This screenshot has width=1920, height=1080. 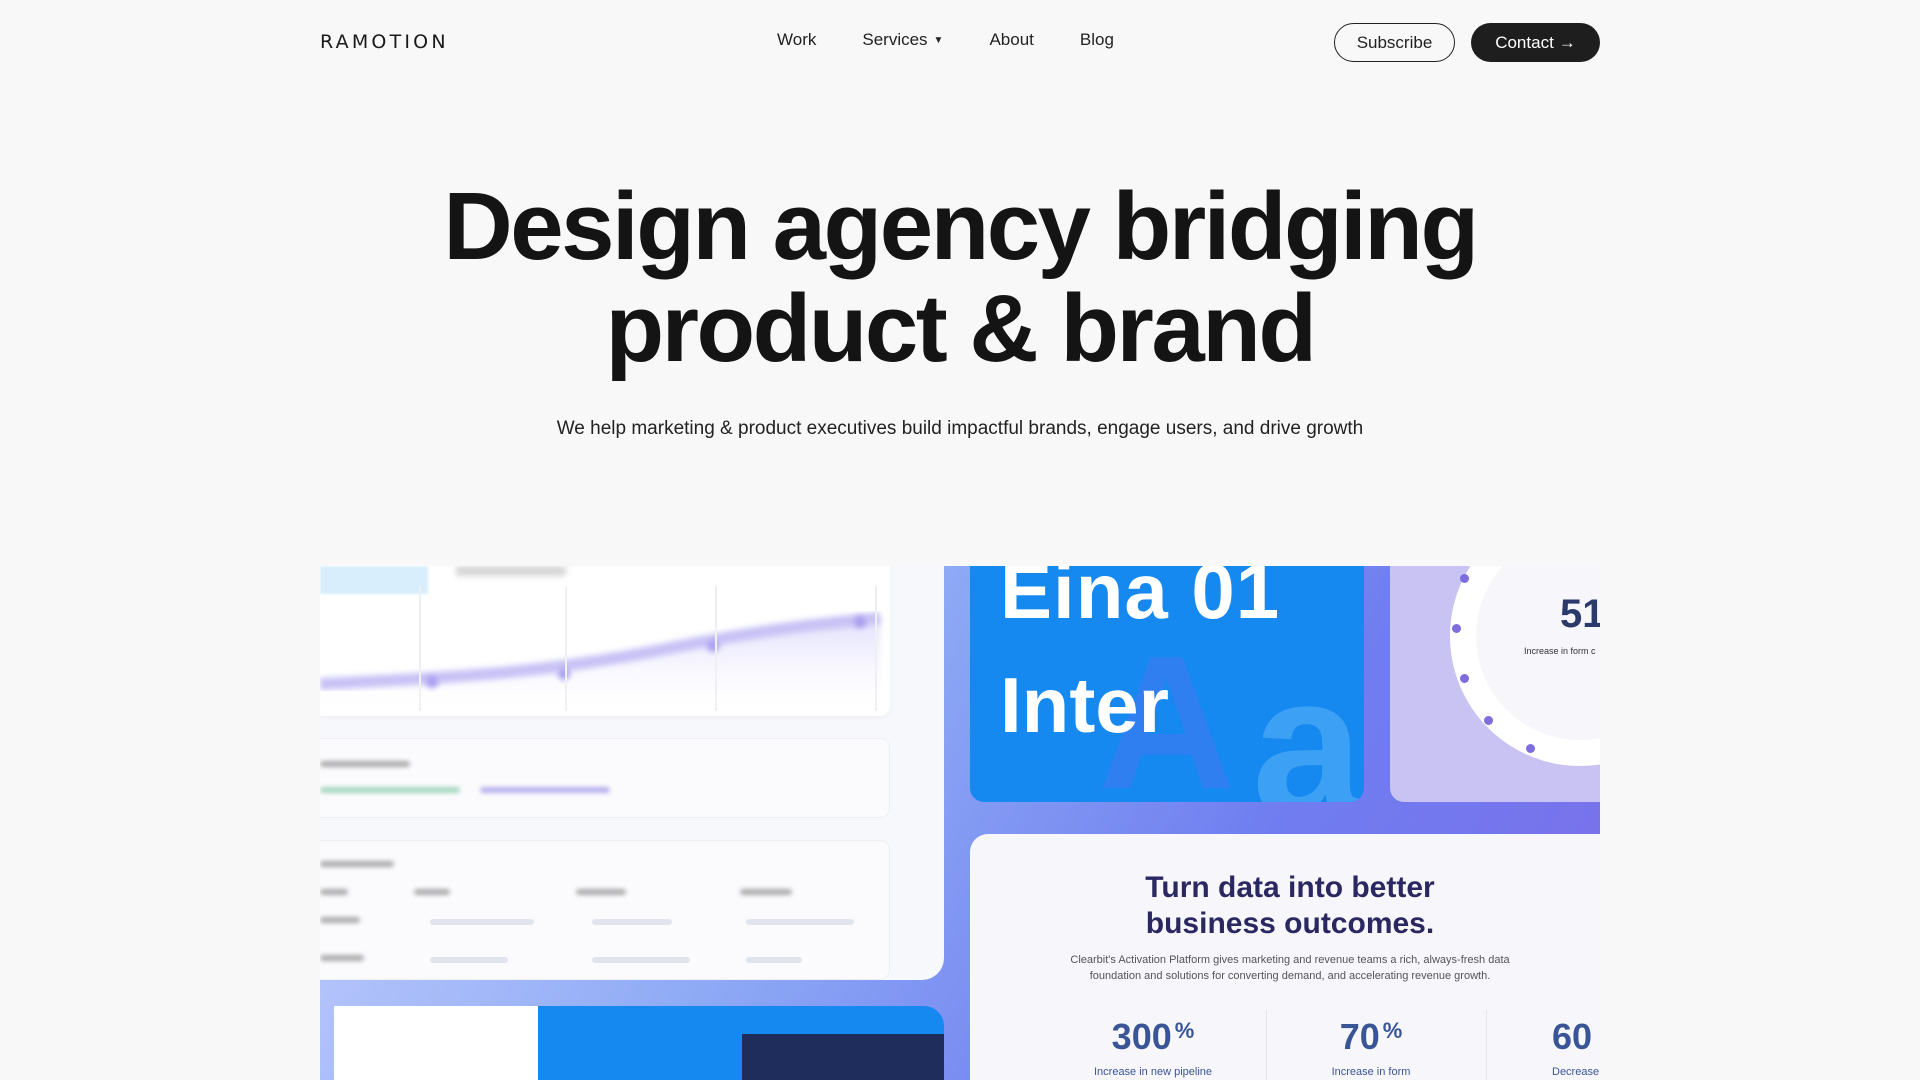 I want to click on caret-down-icon: ▼, so click(x=938, y=40).